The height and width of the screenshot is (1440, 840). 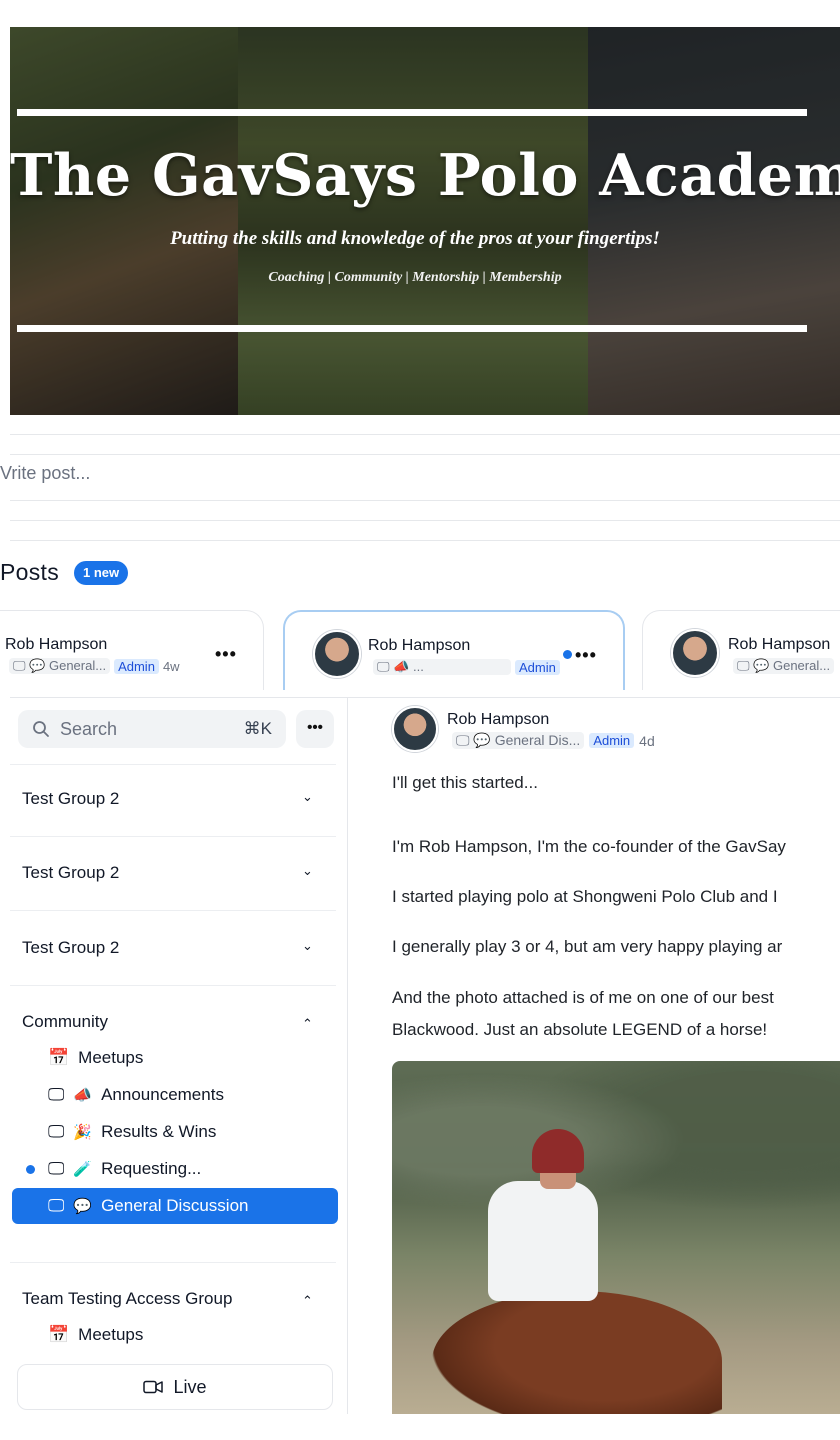 I want to click on post-card-meta: 🖵 💬 General... Admin 4w, so click(x=94, y=666).